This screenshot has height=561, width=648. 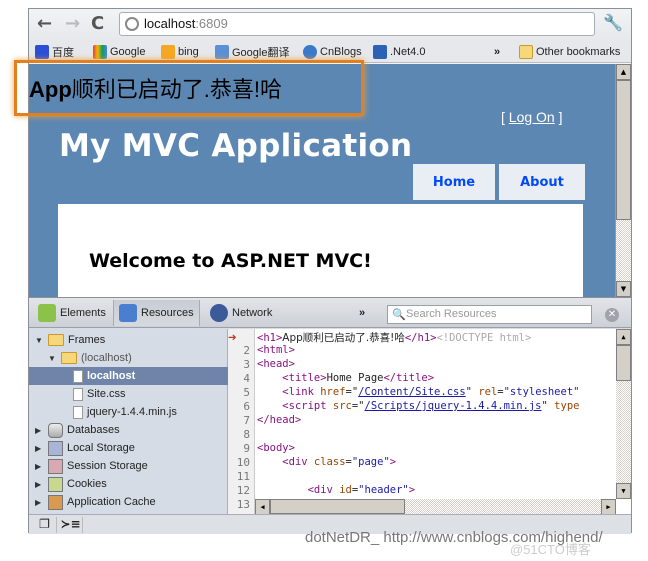 What do you see at coordinates (45, 525) in the screenshot?
I see `dock-icon: ❐` at bounding box center [45, 525].